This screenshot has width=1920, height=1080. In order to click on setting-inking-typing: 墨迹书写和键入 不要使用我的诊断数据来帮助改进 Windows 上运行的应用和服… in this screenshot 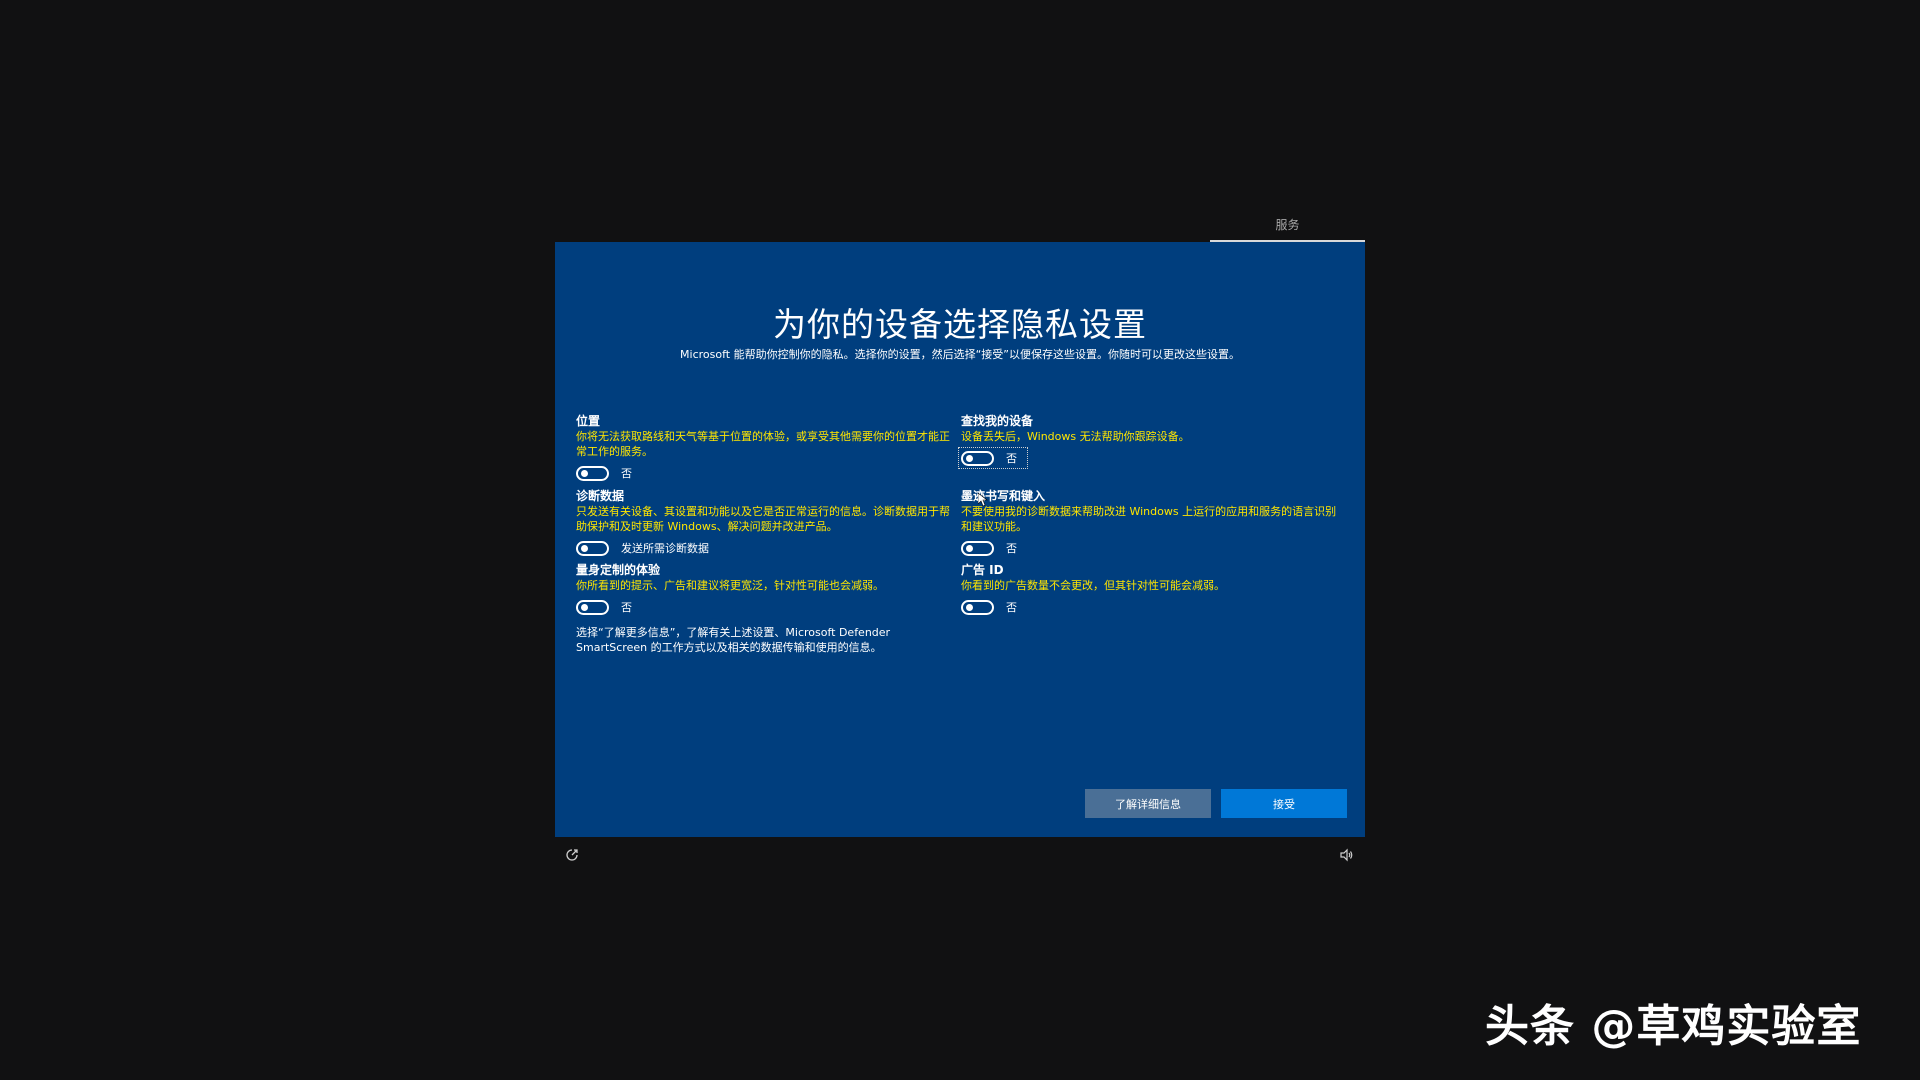, I will do `click(1151, 523)`.